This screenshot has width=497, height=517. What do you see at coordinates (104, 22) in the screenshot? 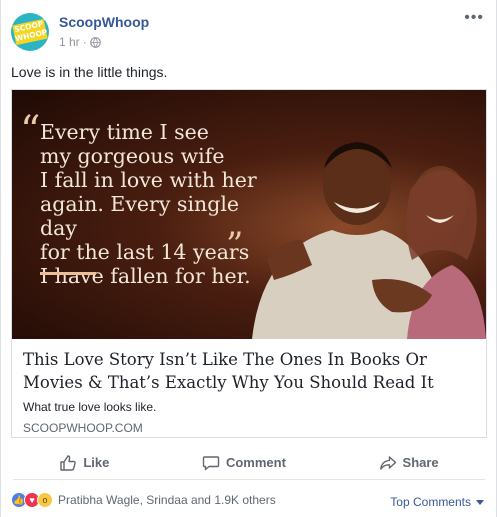
I see `page-name-link: ScoopWhoop` at bounding box center [104, 22].